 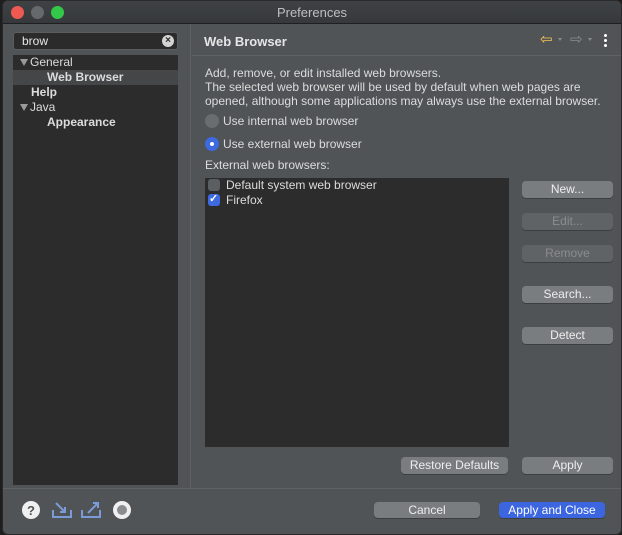 I want to click on filter-search-box: ×, so click(x=95, y=41).